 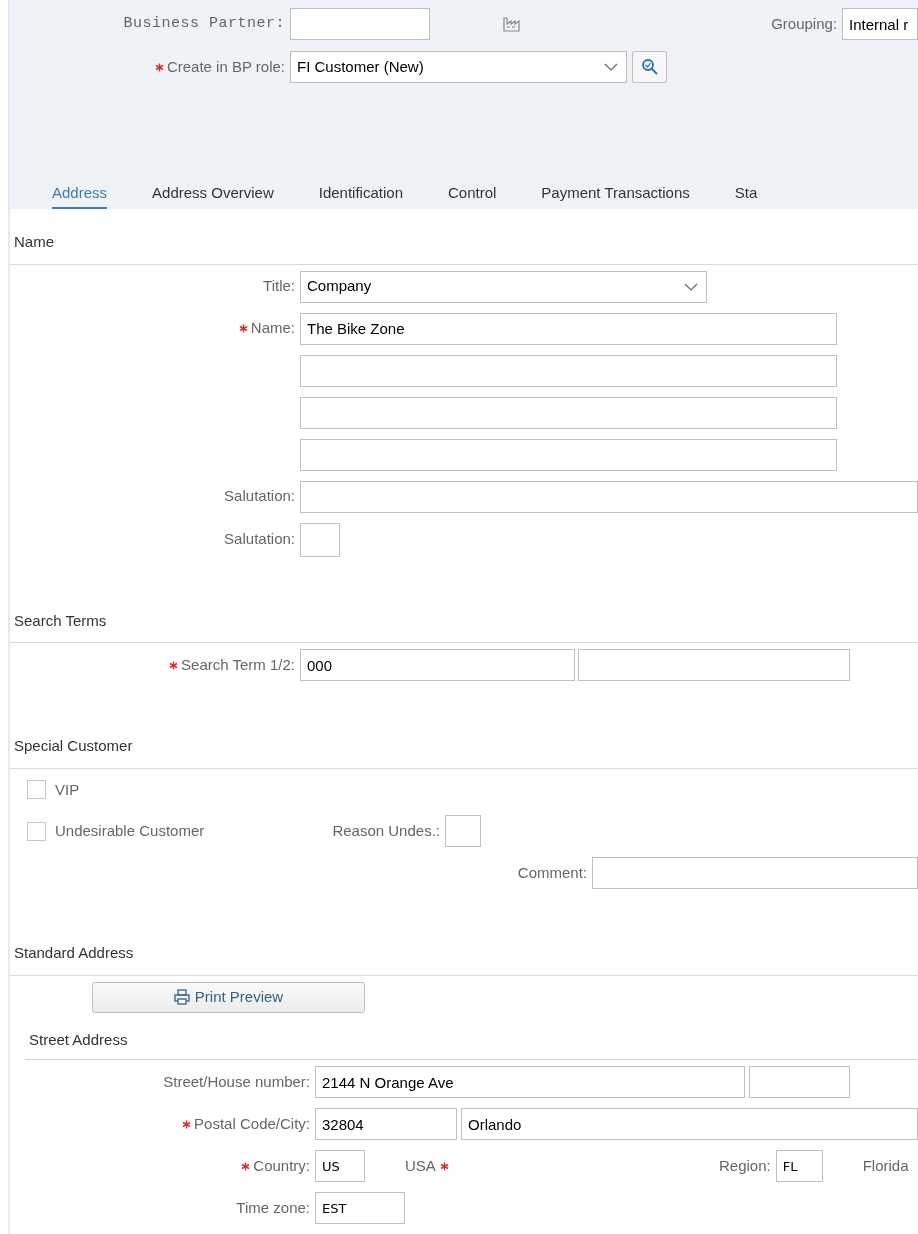 I want to click on input-field: 32804, so click(x=386, y=1124).